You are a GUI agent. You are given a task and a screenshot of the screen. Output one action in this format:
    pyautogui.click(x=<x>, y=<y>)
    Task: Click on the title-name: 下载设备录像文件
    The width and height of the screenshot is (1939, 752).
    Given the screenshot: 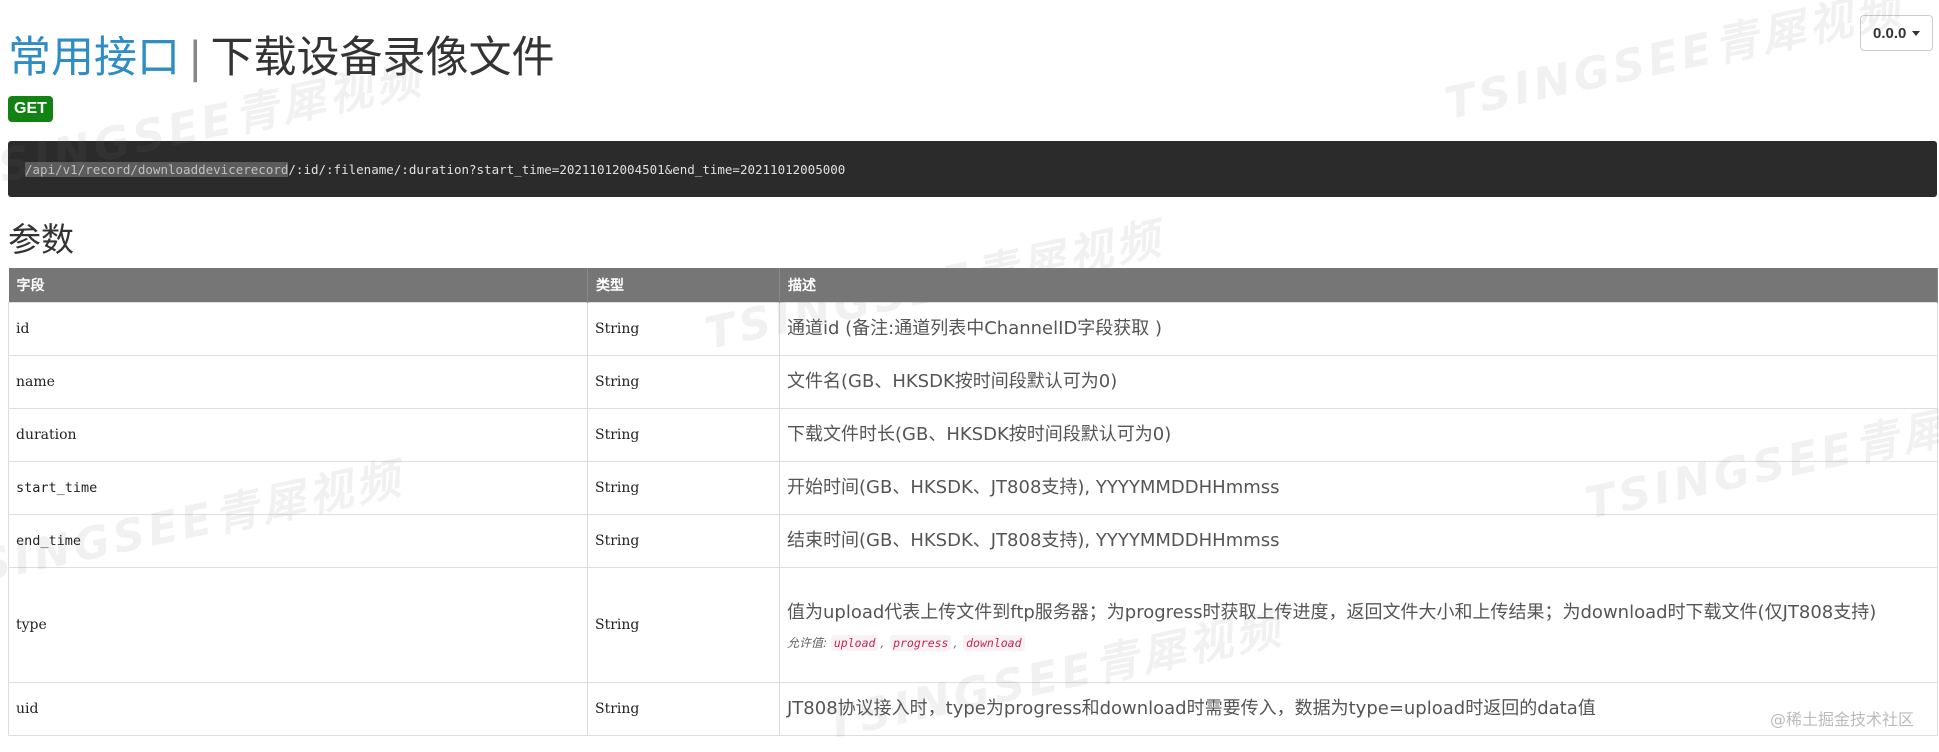 What is the action you would take?
    pyautogui.click(x=382, y=58)
    